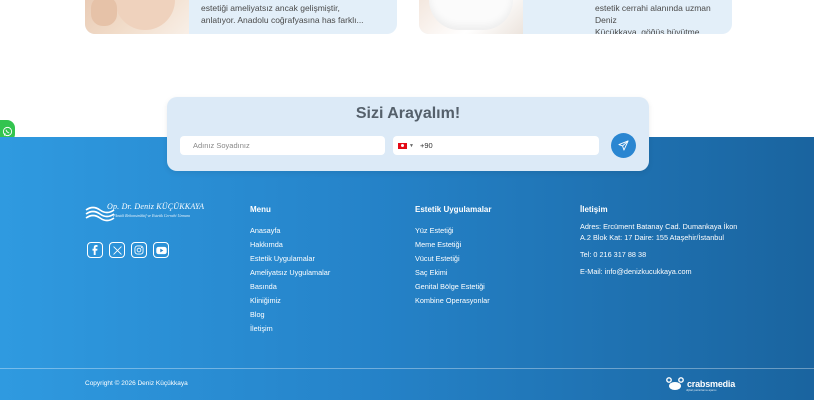  I want to click on aesthetic-link-genital: Genital Bölge Estetiği, so click(452, 287).